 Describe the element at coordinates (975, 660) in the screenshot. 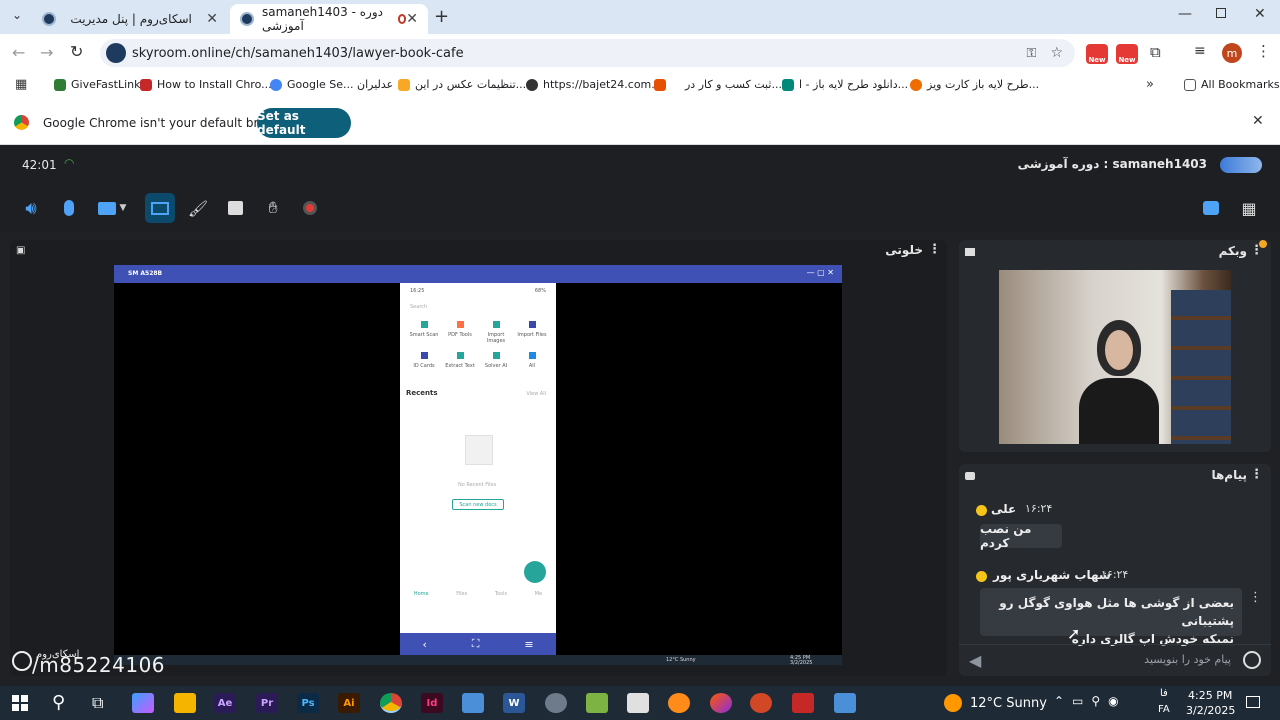

I see `send-icon: ◀` at that location.